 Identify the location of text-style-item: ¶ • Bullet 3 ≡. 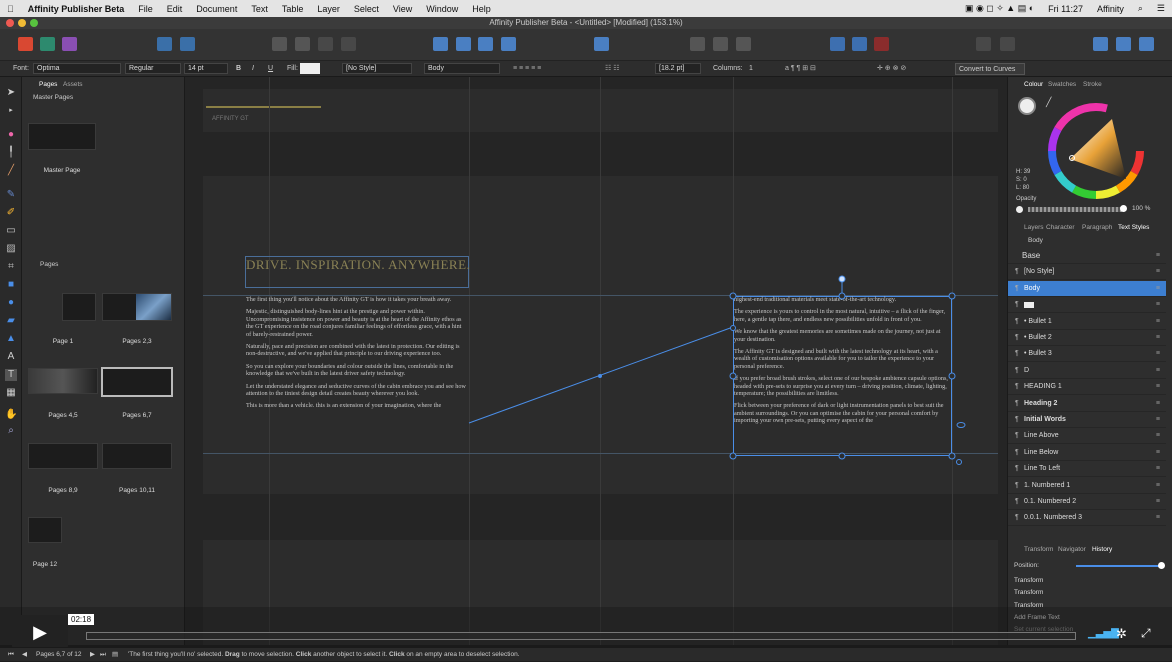
(1087, 354).